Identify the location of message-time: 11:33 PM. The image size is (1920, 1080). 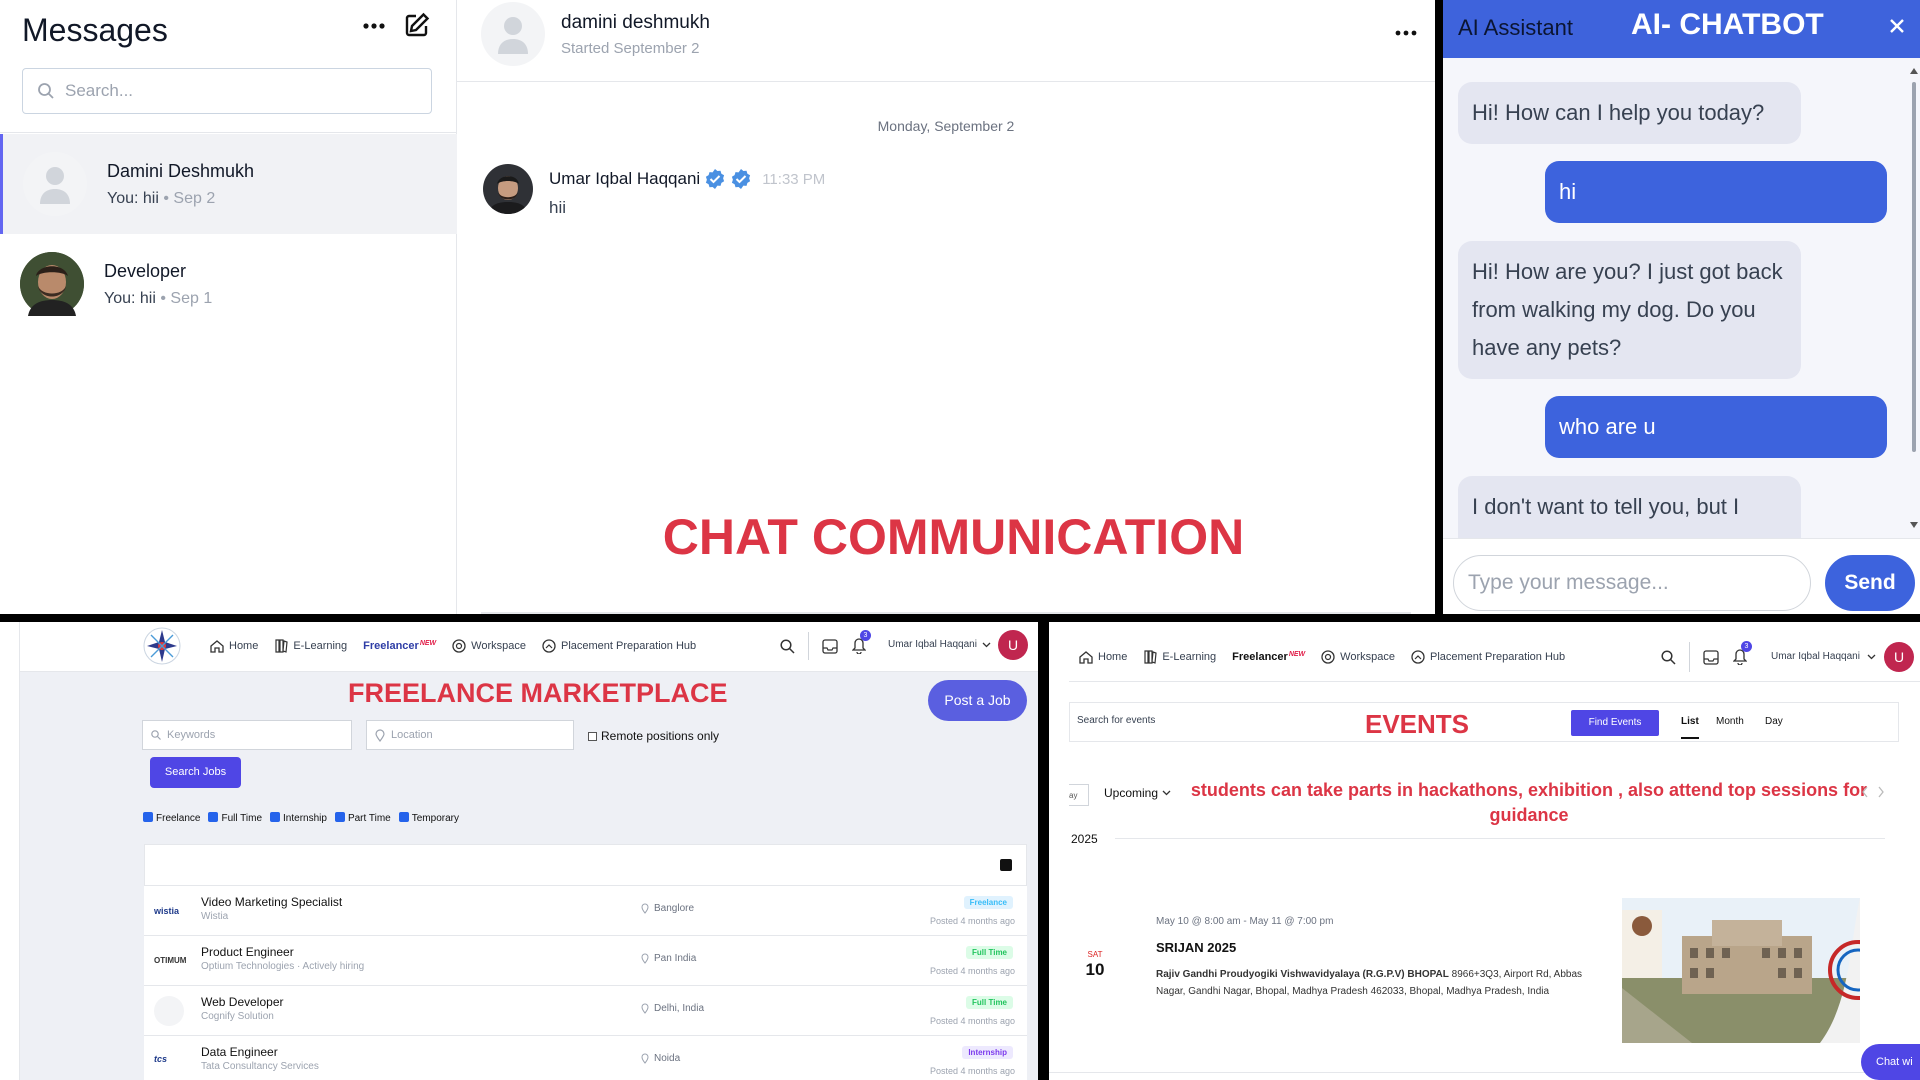
(794, 179).